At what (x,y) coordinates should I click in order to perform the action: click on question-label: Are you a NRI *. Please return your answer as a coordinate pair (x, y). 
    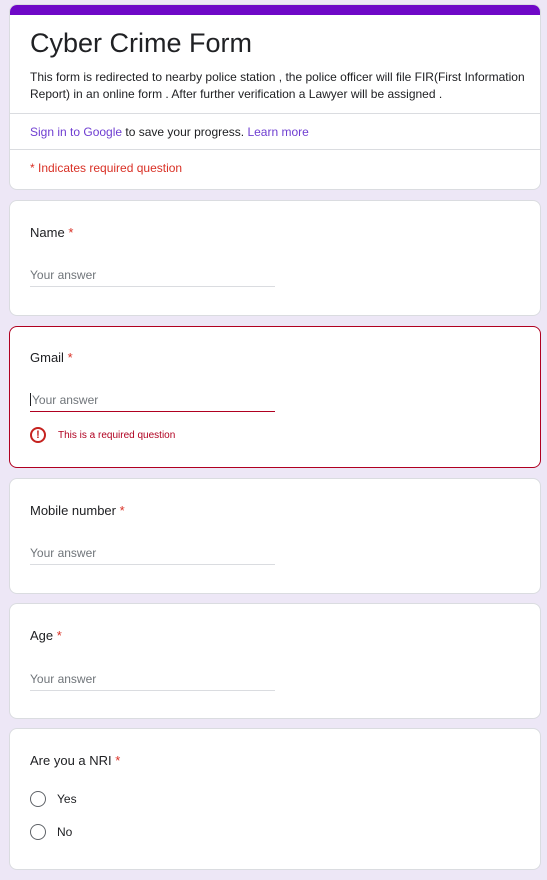
    Looking at the image, I should click on (75, 760).